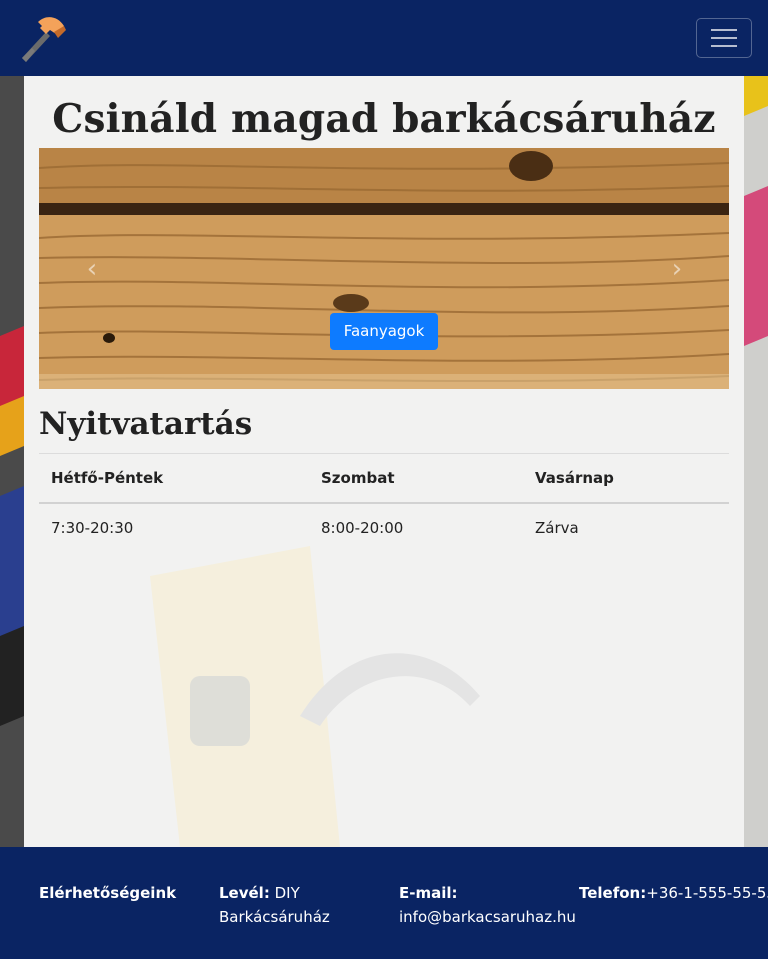 The height and width of the screenshot is (959, 768). I want to click on email-link: info@barkacsaruhaz.hu, so click(487, 917).